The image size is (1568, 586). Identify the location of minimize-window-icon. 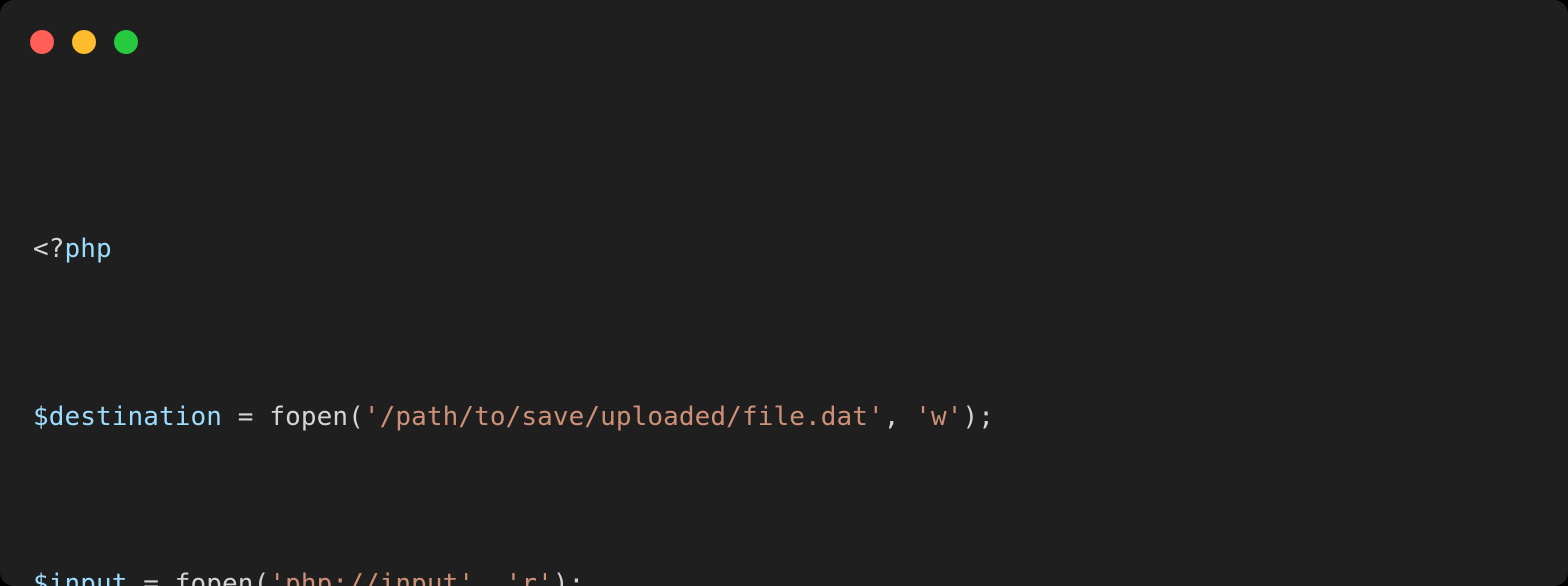
(84, 42).